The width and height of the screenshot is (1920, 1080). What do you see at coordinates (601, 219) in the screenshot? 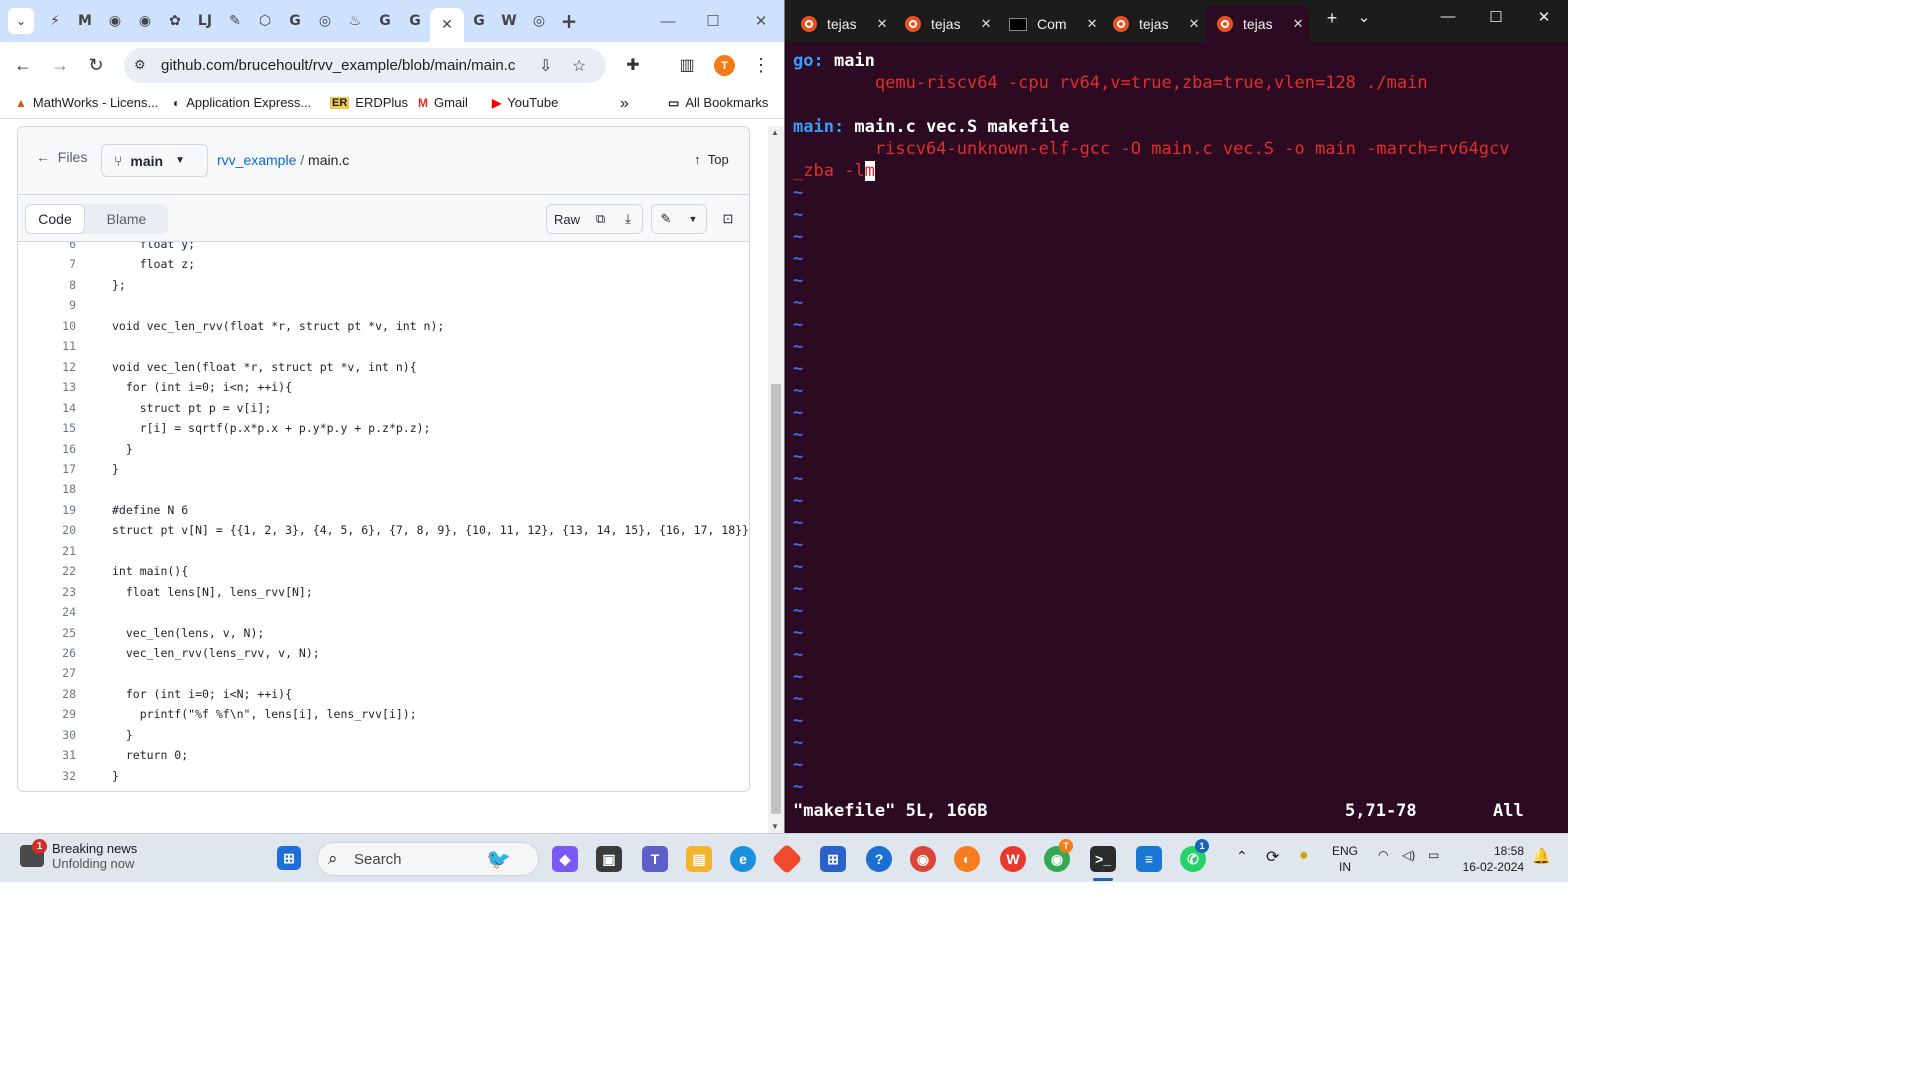
I see `copy-icon: ⧉` at bounding box center [601, 219].